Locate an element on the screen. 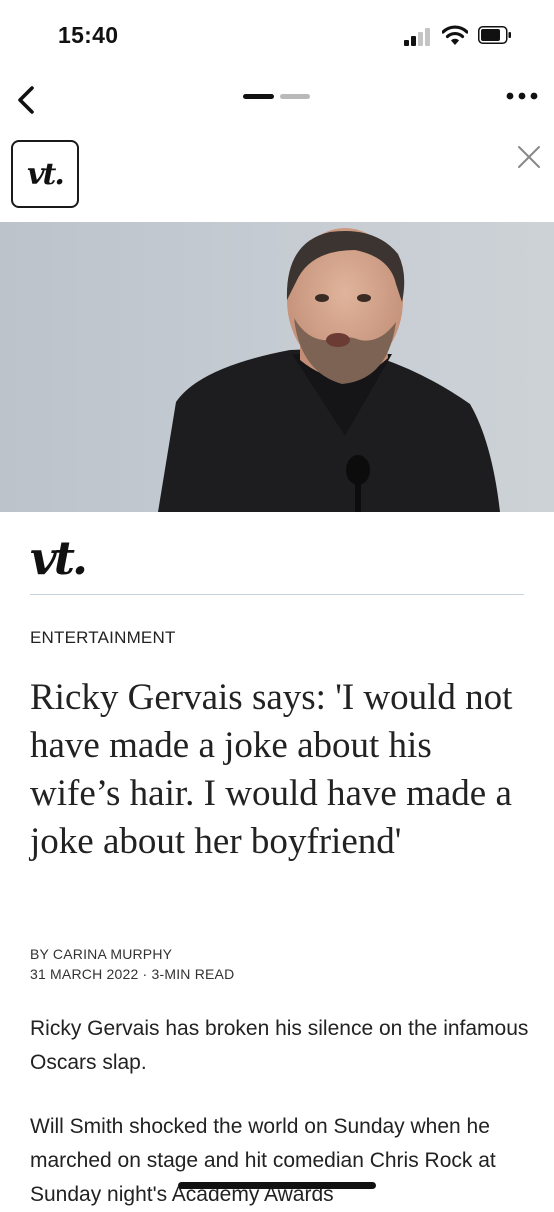 The image size is (554, 1212). publication-logo-text: vt. is located at coordinates (46, 174).